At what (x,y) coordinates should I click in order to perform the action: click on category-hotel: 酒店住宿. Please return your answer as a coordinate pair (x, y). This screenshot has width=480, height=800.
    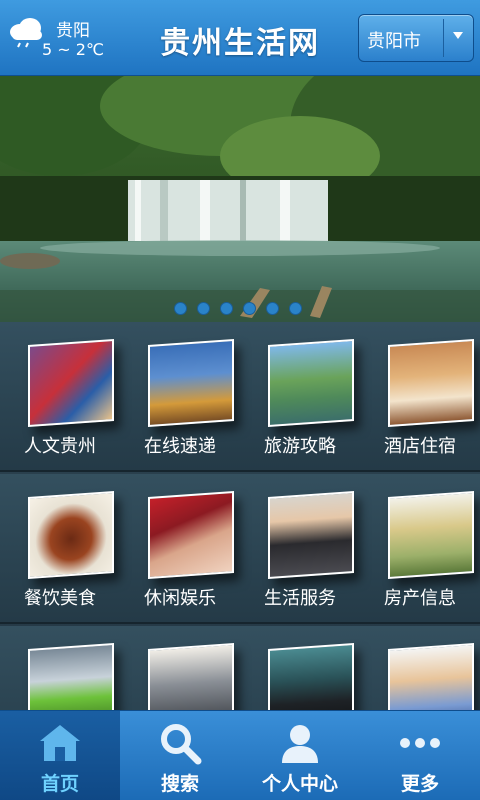
    Looking at the image, I should click on (420, 397).